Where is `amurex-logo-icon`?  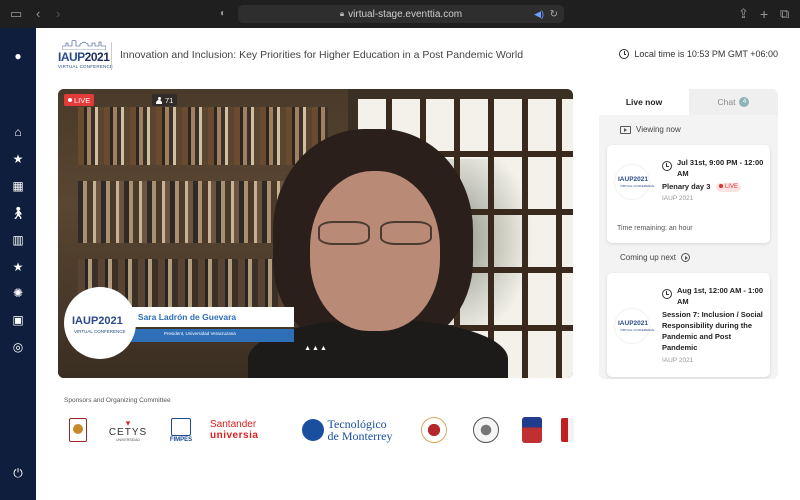 amurex-logo-icon is located at coordinates (78, 430).